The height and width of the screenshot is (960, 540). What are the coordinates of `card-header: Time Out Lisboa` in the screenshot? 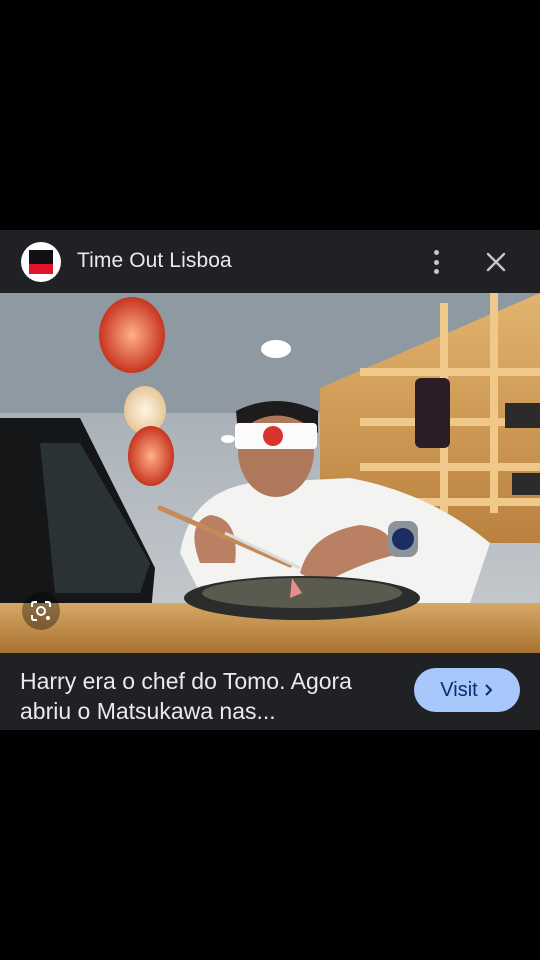 It's located at (270, 261).